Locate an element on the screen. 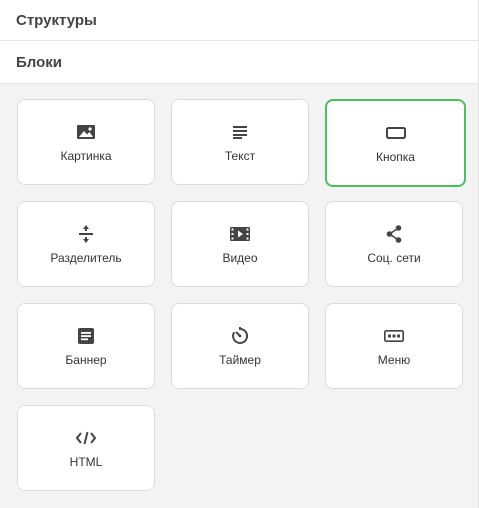 Image resolution: width=479 pixels, height=508 pixels. section-structures-header: Структуры is located at coordinates (239, 20).